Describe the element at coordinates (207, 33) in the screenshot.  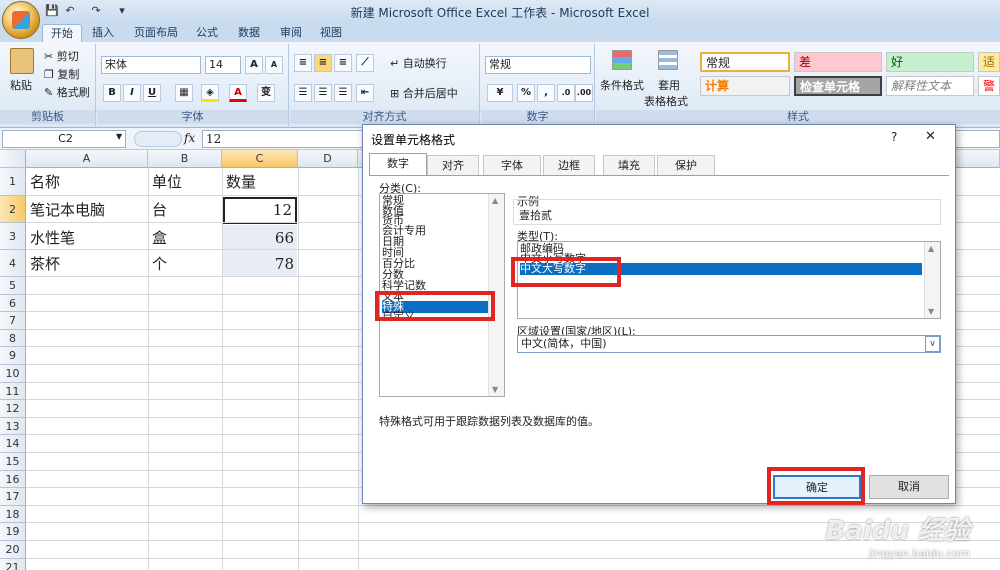
I see `tab-formulas: 公式` at that location.